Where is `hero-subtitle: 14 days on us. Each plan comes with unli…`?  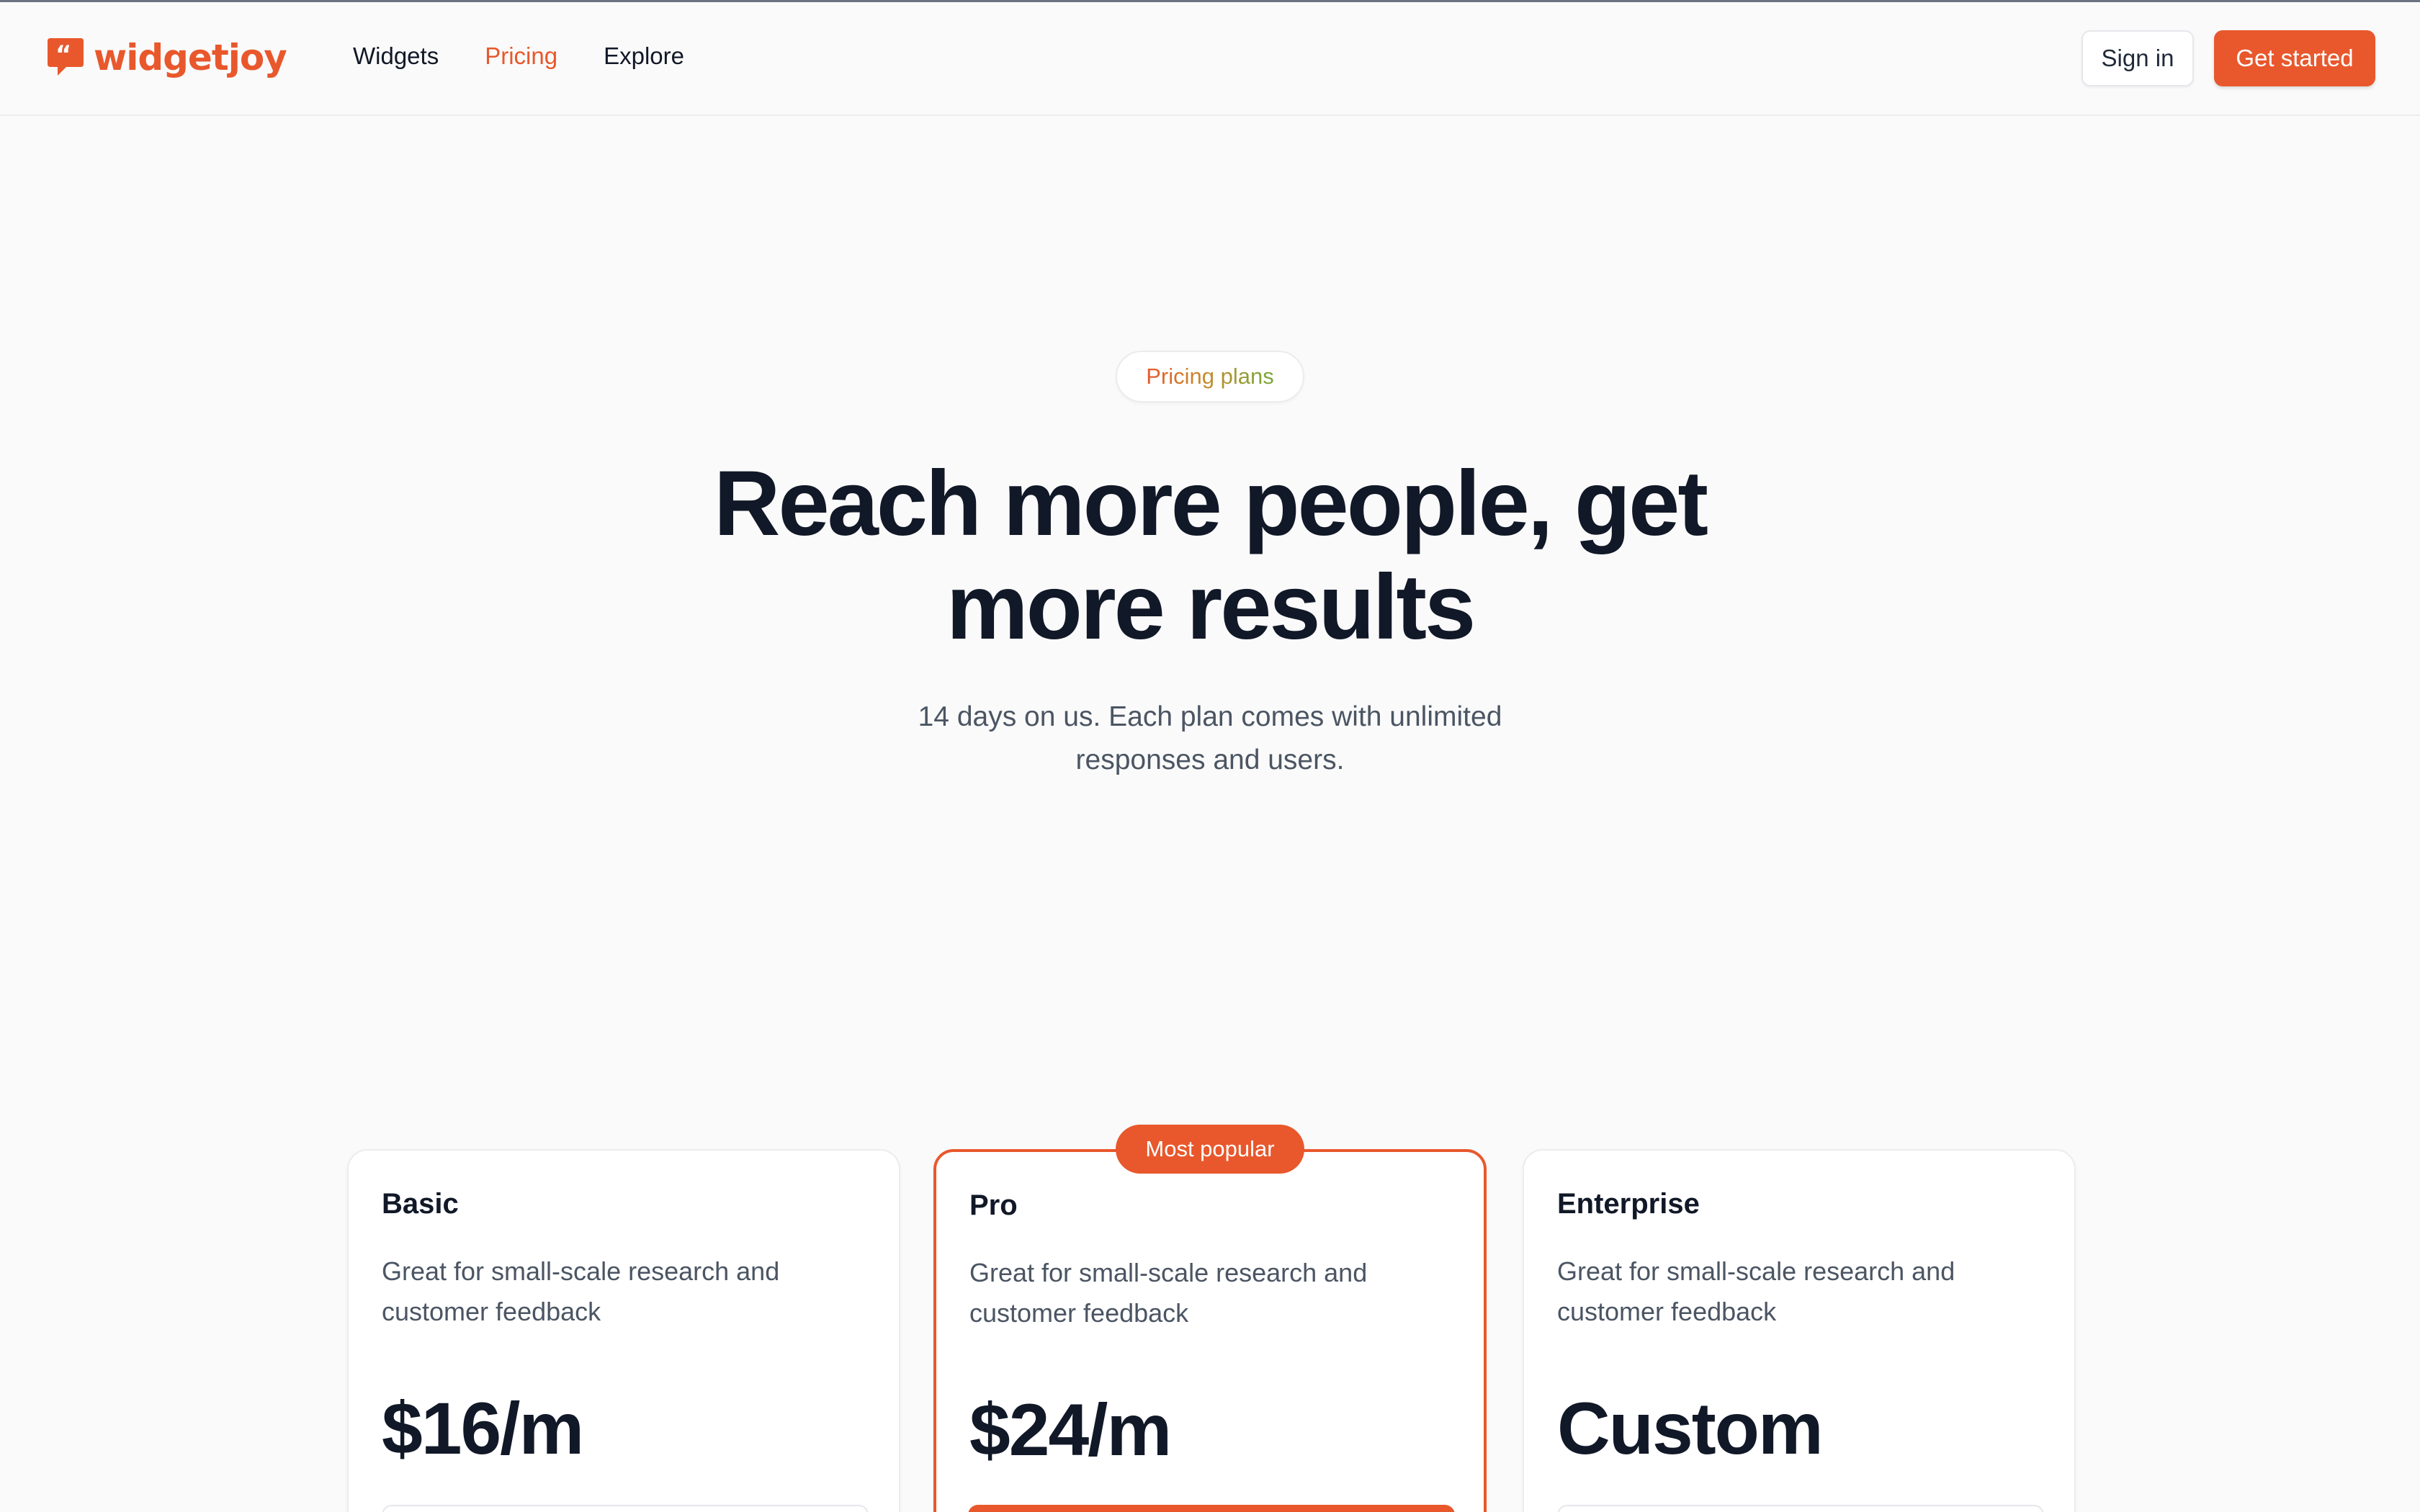 hero-subtitle: 14 days on us. Each plan comes with unli… is located at coordinates (1210, 738).